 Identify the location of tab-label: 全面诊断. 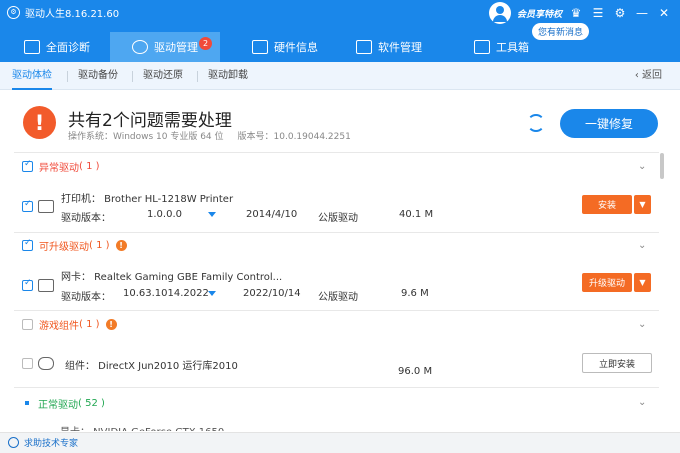
(68, 47).